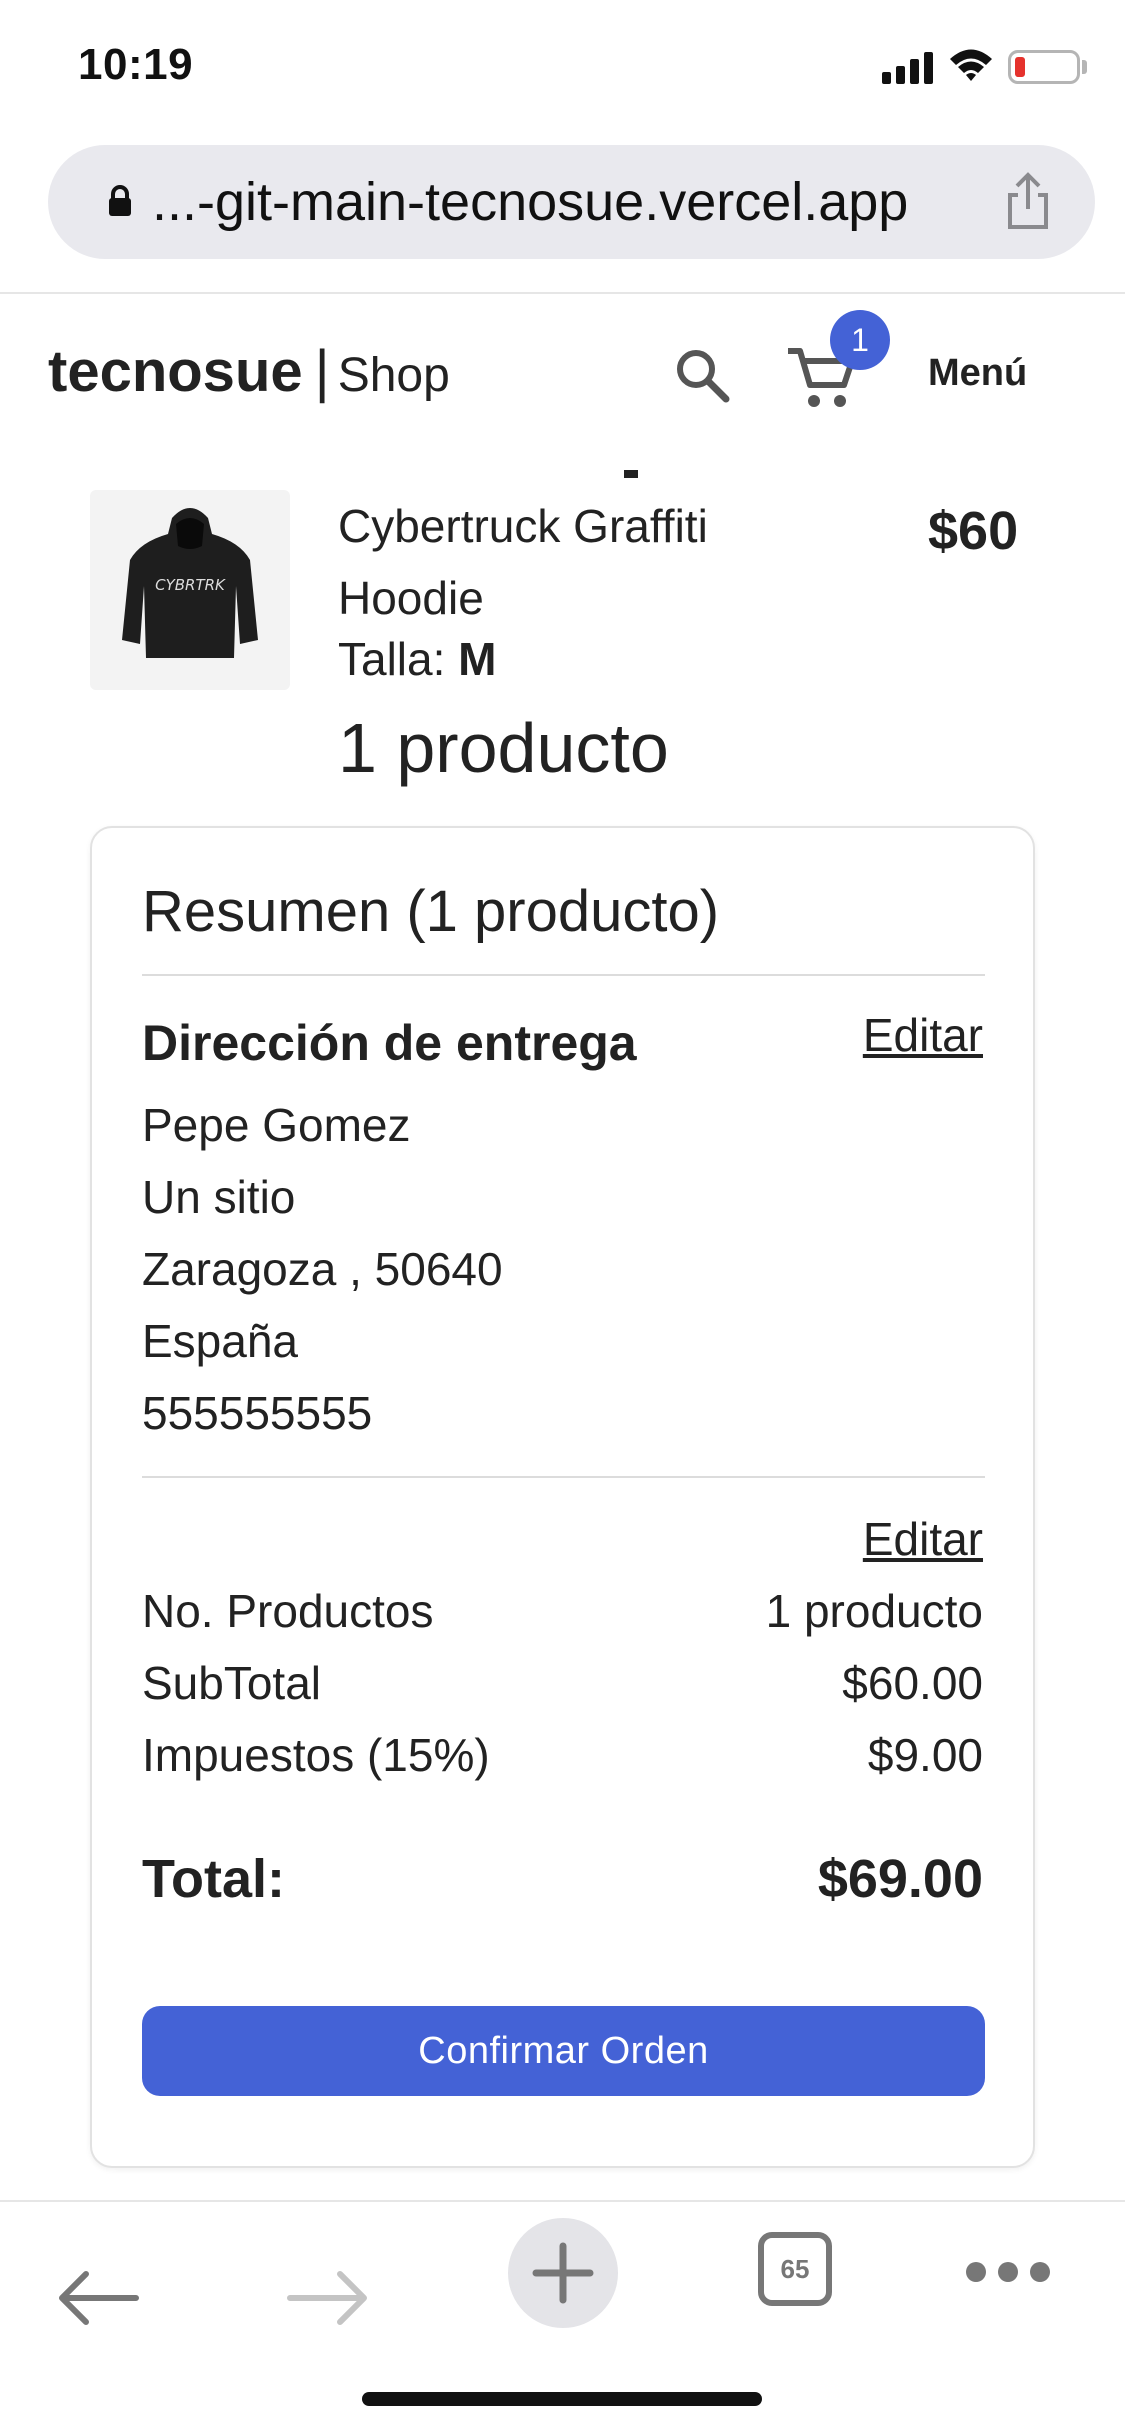 This screenshot has width=1125, height=2436. Describe the element at coordinates (431, 911) in the screenshot. I see `summary-title: Resumen (1 producto)` at that location.